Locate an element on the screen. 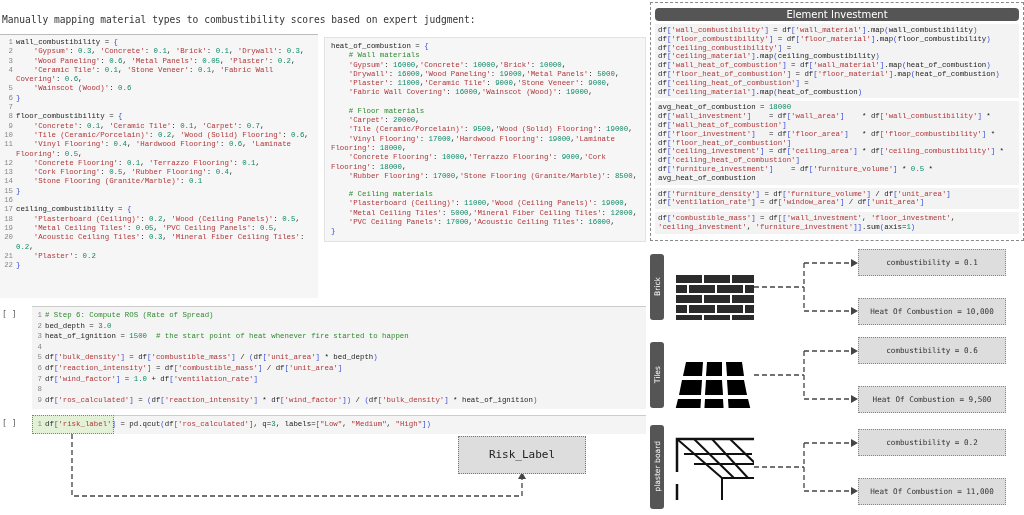 Image resolution: width=1024 pixels, height=515 pixels. panel-title: Element Investment is located at coordinates (837, 14).